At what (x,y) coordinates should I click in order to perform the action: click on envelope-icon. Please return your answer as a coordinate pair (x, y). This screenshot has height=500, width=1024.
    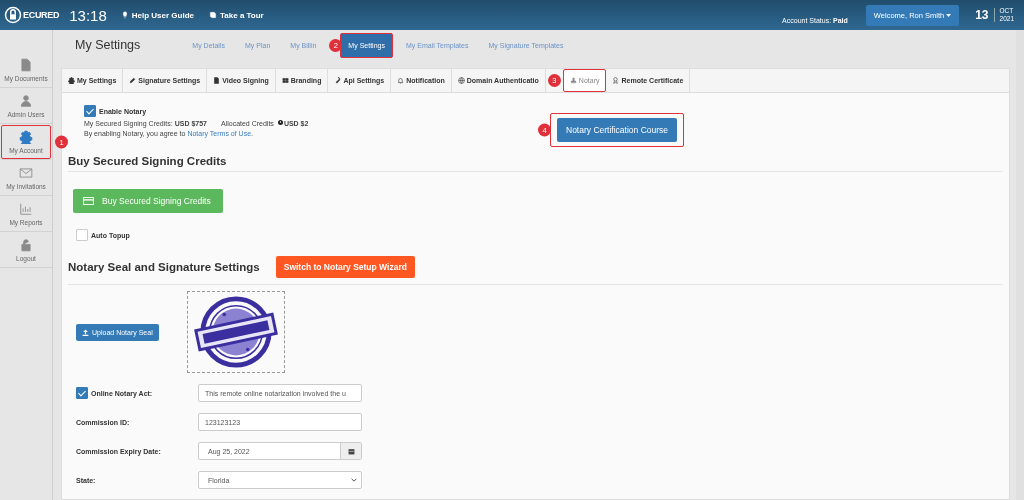
    Looking at the image, I should click on (26, 172).